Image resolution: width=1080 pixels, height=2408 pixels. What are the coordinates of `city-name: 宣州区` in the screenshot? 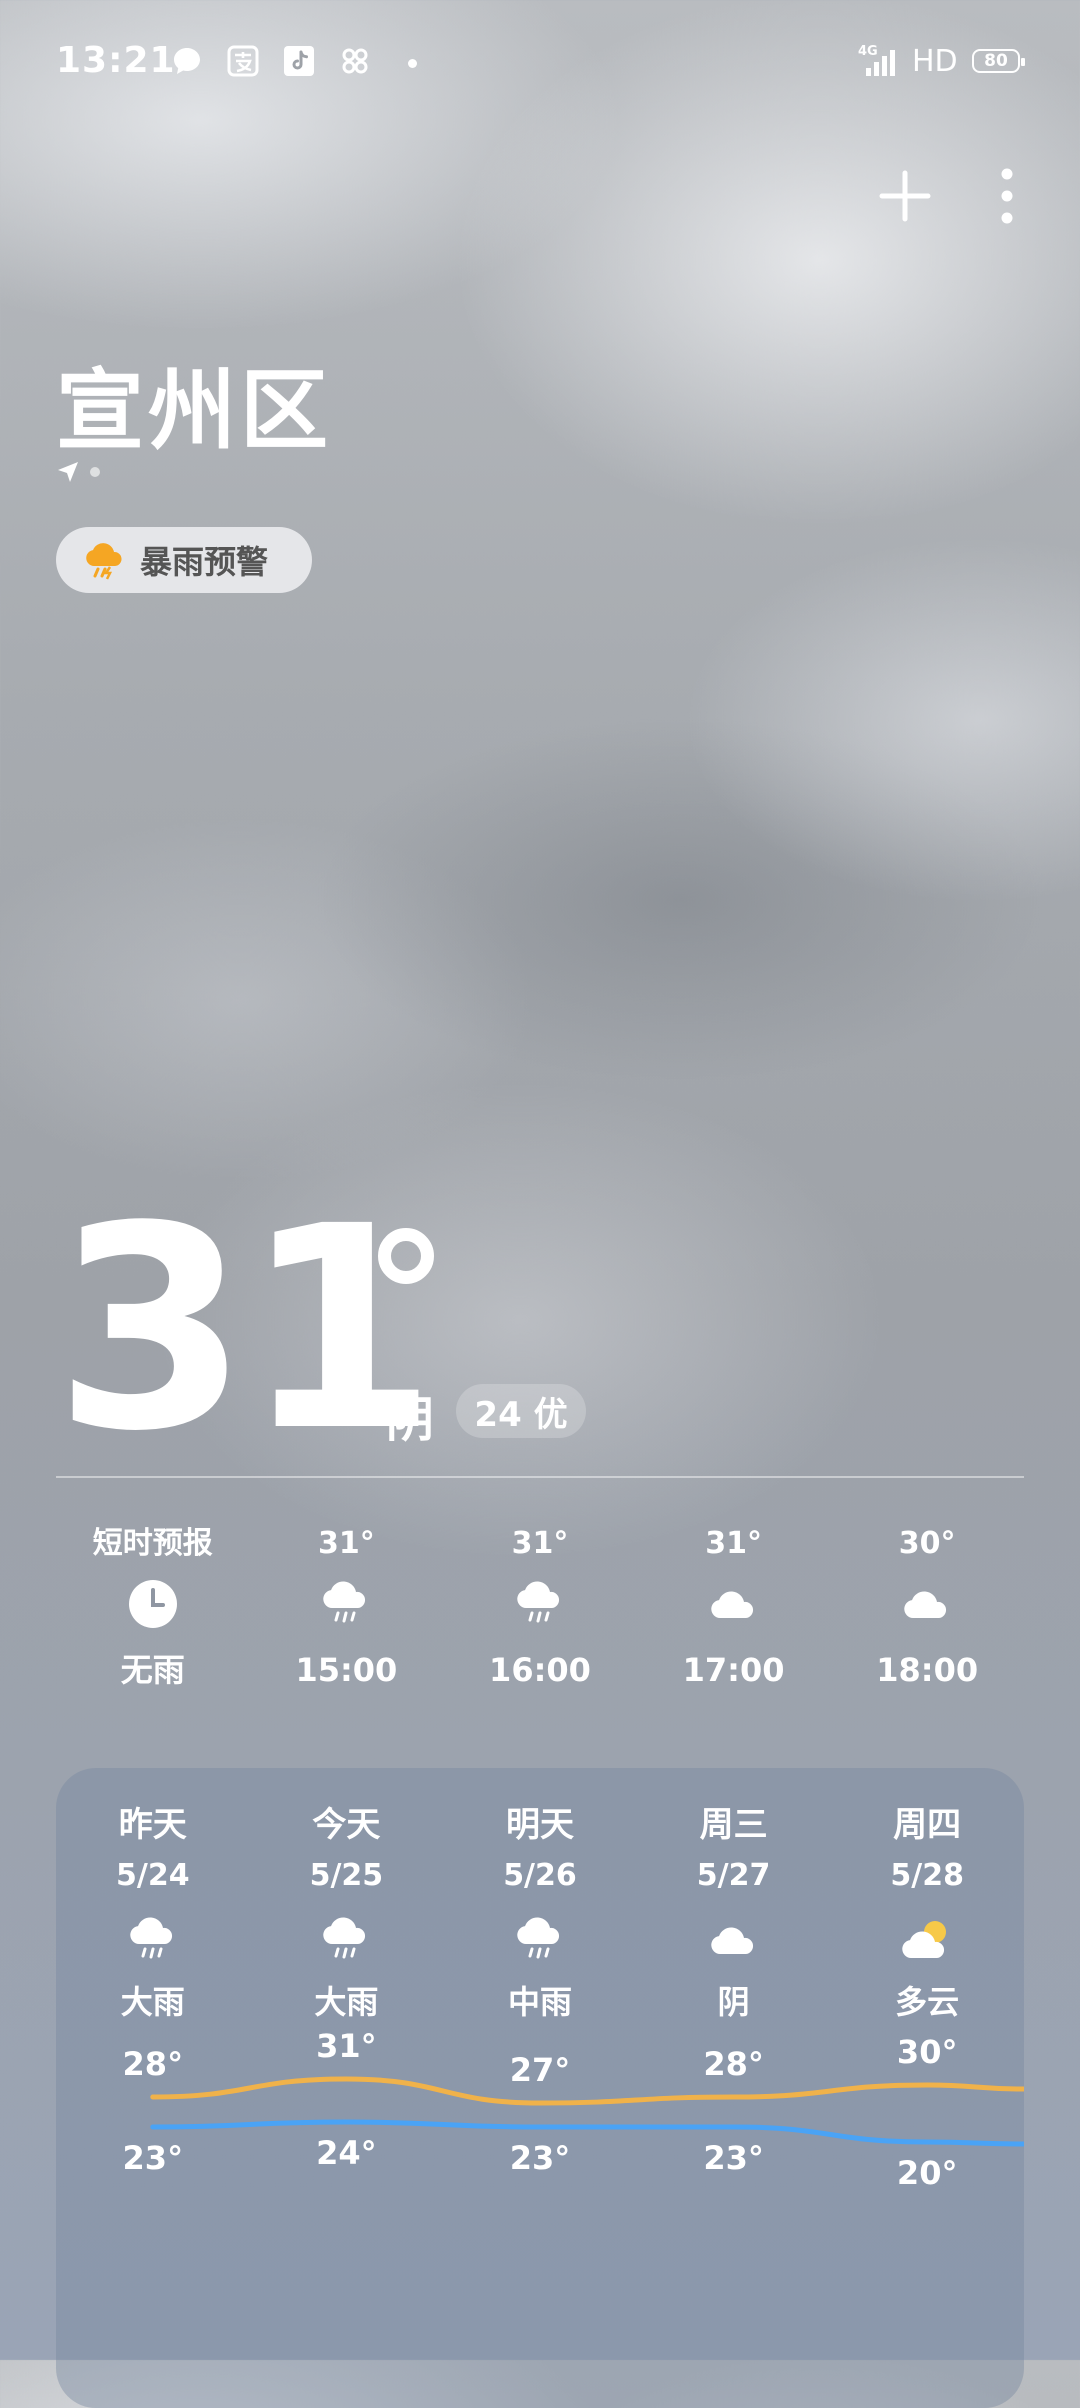 It's located at (194, 410).